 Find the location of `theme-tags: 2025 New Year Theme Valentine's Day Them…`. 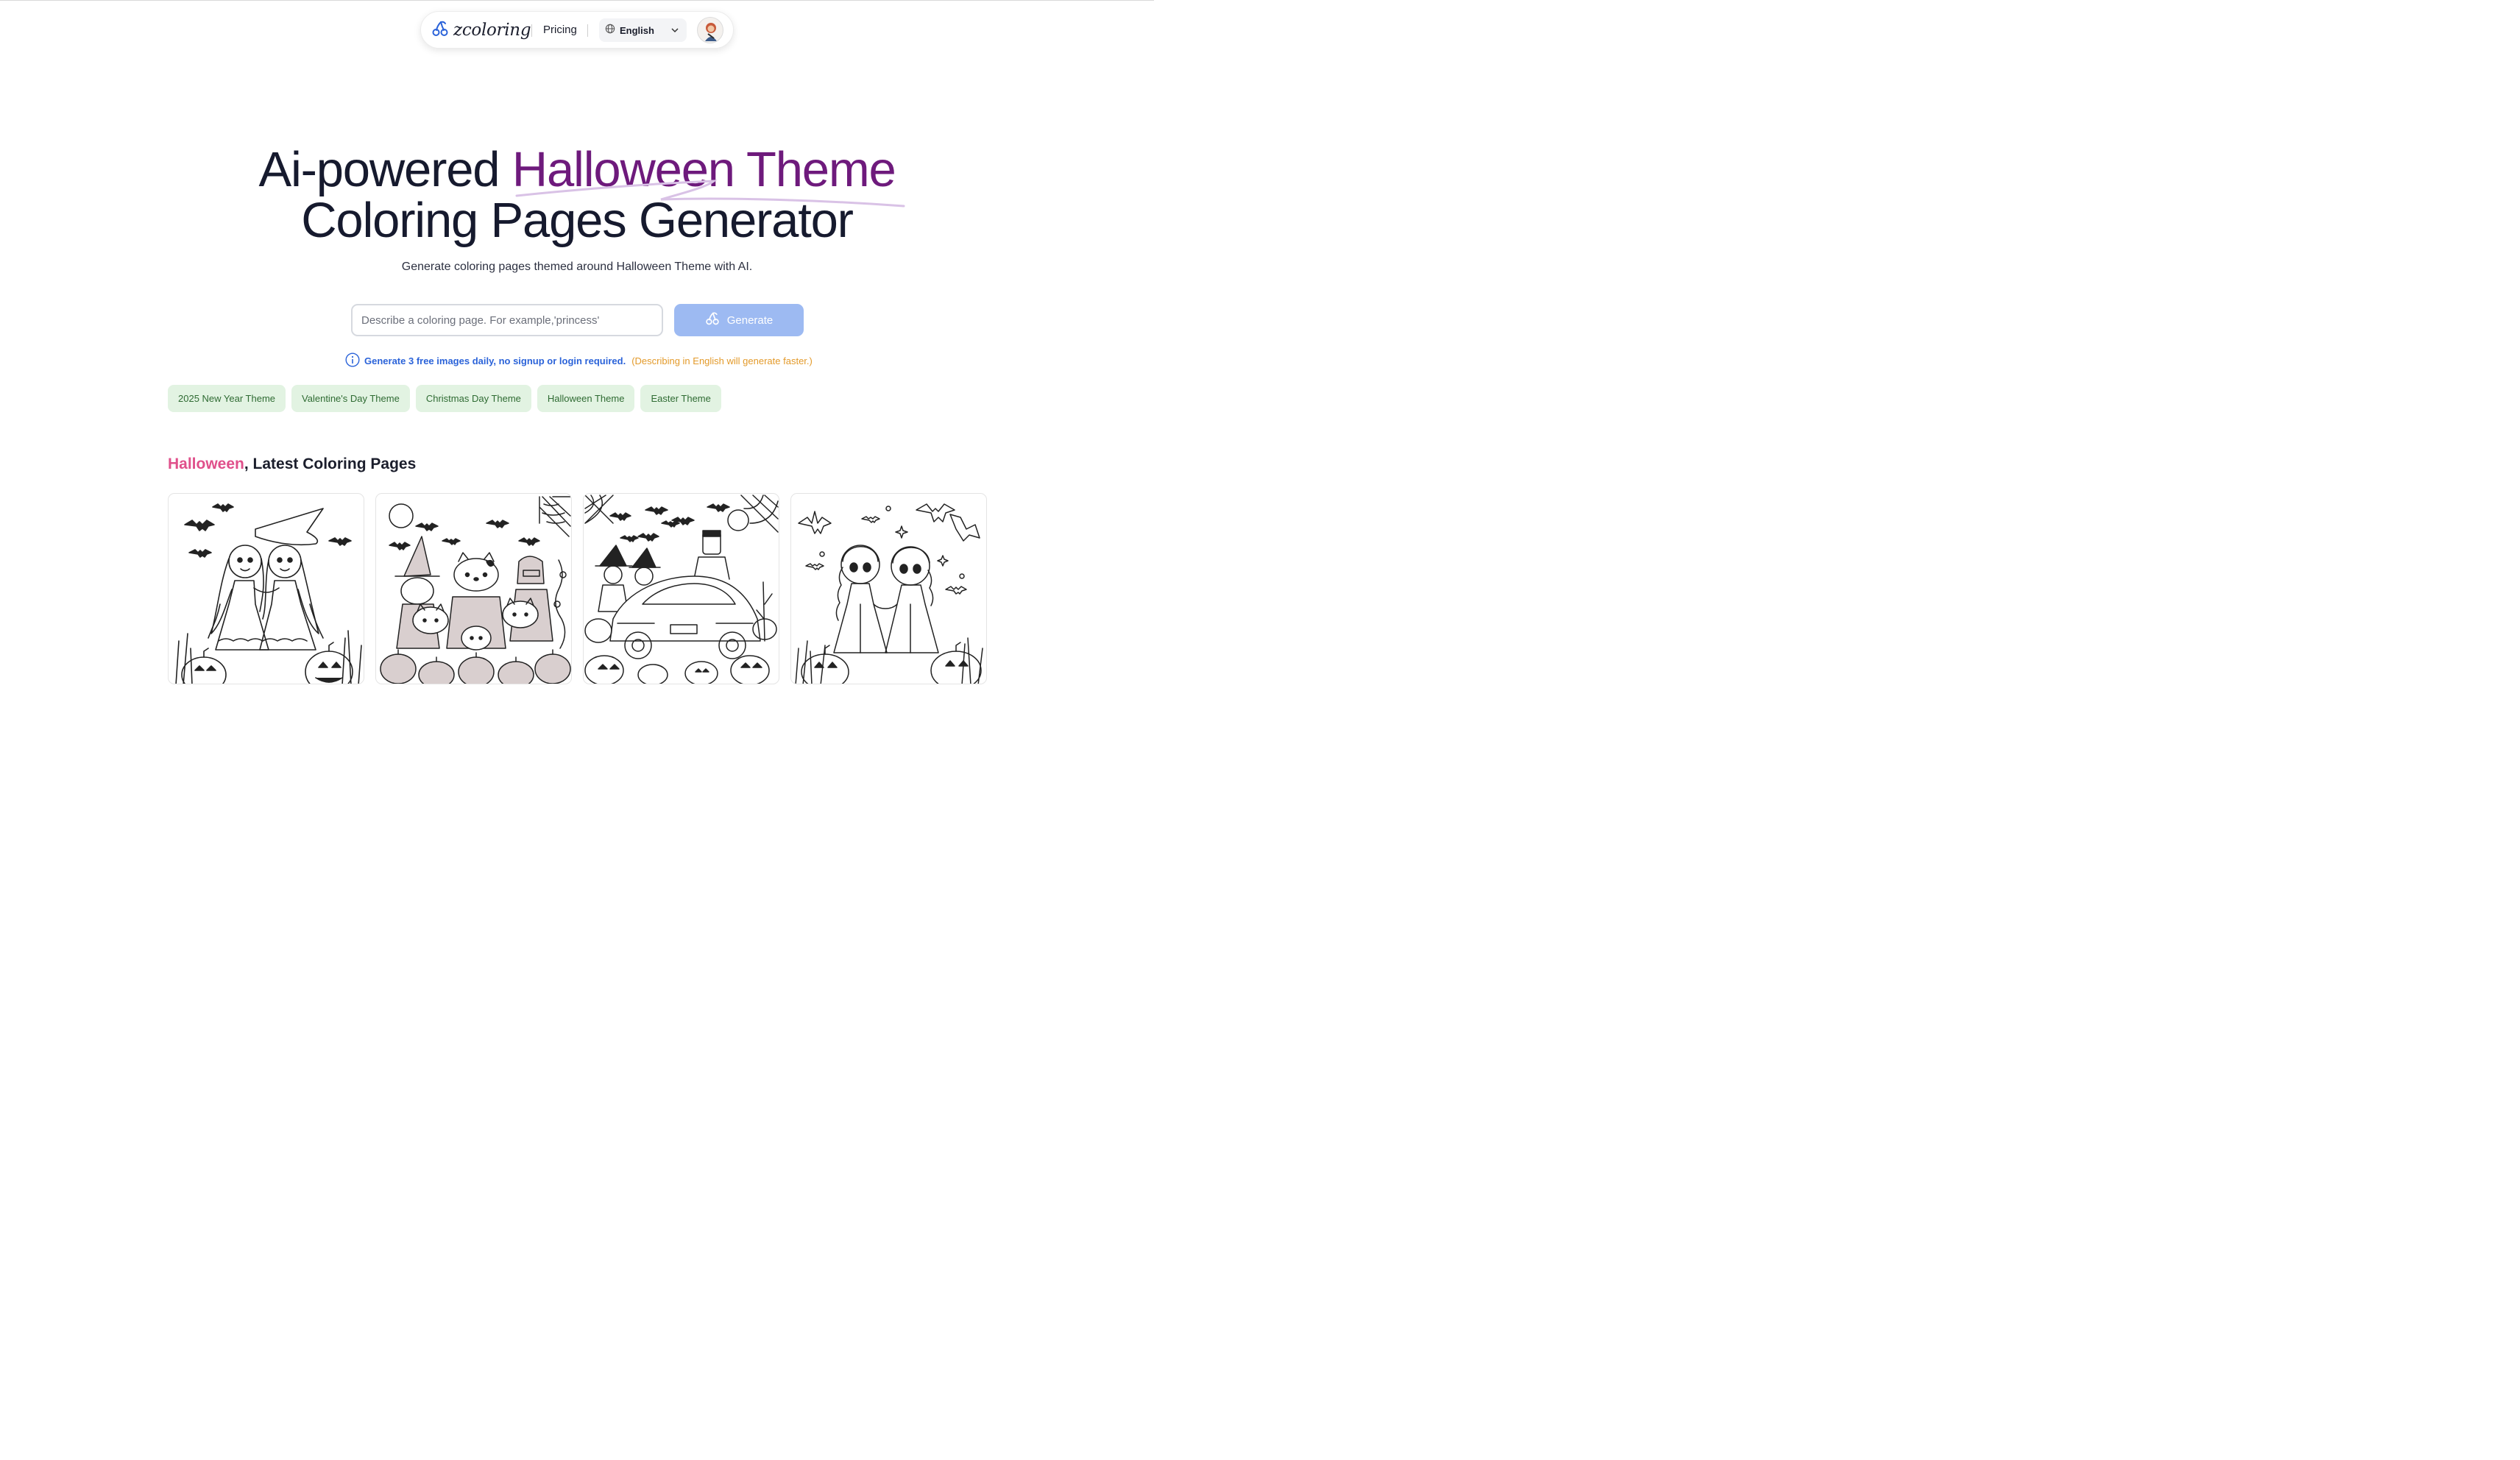

theme-tags: 2025 New Year Theme Valentine's Day Them… is located at coordinates (445, 398).